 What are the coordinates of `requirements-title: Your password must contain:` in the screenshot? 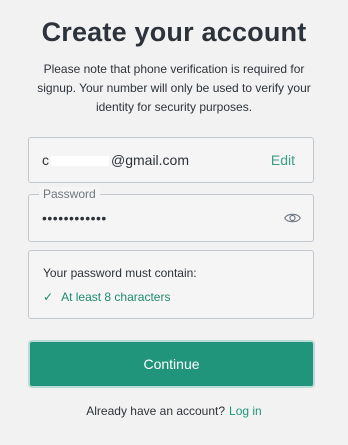 It's located at (120, 273).